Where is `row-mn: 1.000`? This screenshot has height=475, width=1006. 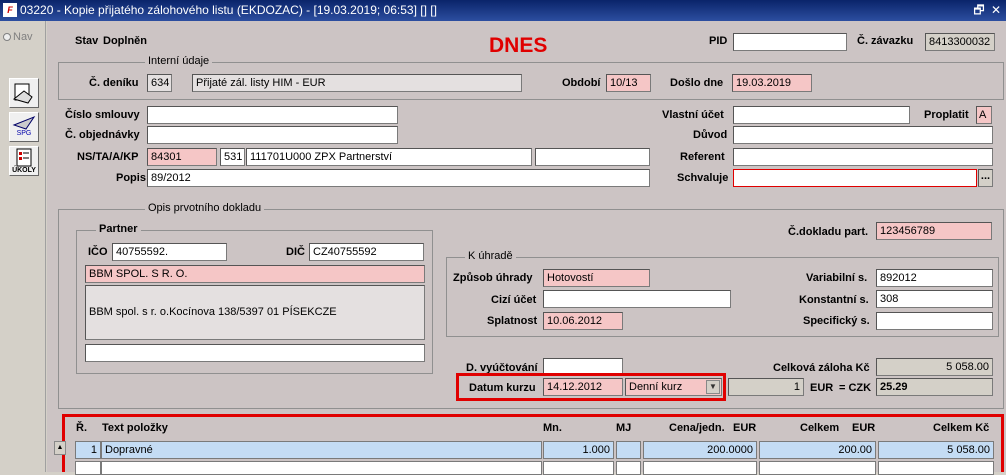
row-mn: 1.000 is located at coordinates (578, 450).